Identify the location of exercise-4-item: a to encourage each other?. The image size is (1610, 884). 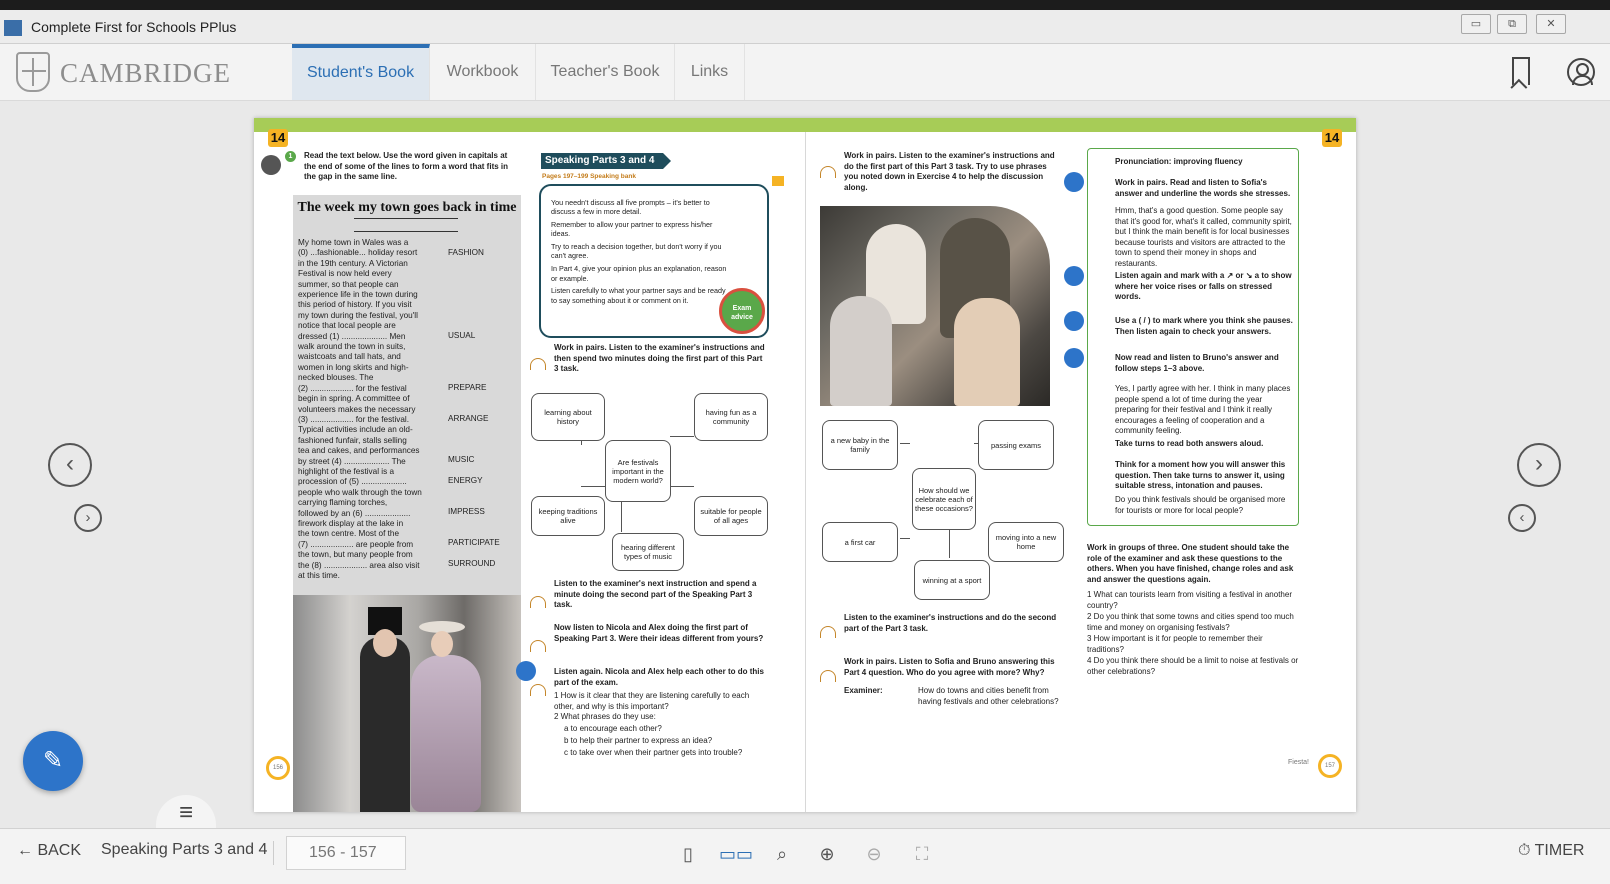
(613, 728).